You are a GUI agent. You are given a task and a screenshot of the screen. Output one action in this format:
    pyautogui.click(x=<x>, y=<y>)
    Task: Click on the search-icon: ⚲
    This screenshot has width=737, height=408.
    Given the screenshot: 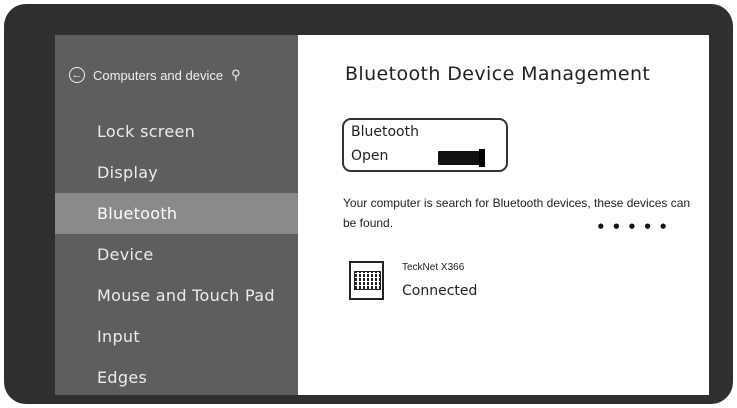 What is the action you would take?
    pyautogui.click(x=236, y=75)
    